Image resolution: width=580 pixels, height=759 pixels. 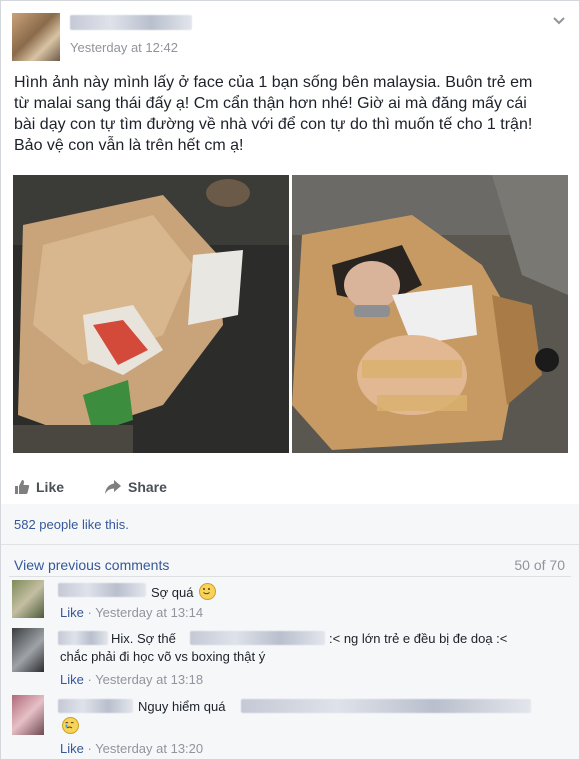 What do you see at coordinates (147, 487) in the screenshot?
I see `share-label: Share` at bounding box center [147, 487].